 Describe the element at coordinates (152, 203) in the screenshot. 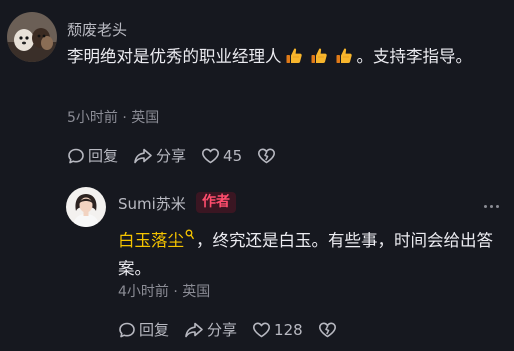

I see `username: Sumi苏米` at that location.